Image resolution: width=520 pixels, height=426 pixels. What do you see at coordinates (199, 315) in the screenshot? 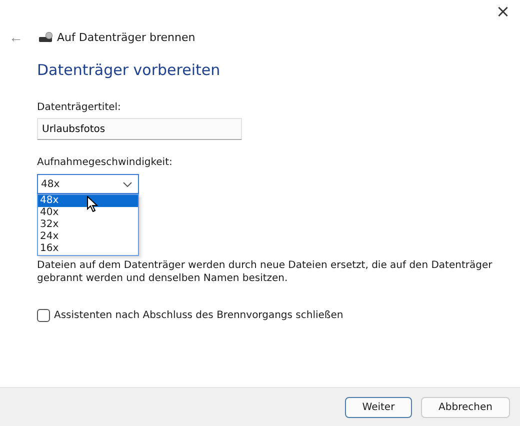
I see `checkbox-label: Assistenten nach Abschluss des Brennvorgangs schließen` at bounding box center [199, 315].